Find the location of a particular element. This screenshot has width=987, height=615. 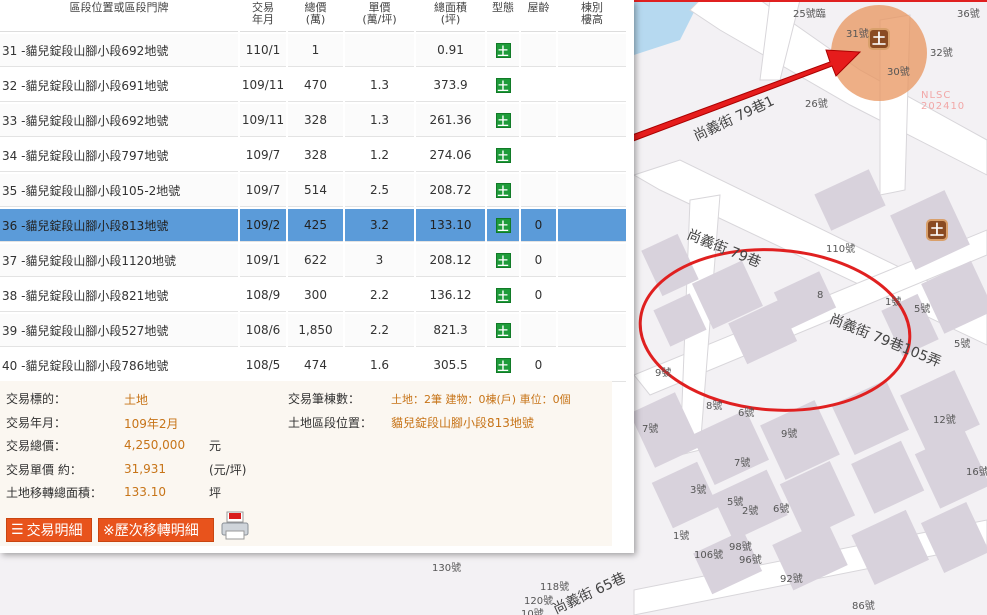

table-row: 36 -貓兒錠段山腳小段813地號 109/2 425 3.2 133.10 土 0 is located at coordinates (313, 225).